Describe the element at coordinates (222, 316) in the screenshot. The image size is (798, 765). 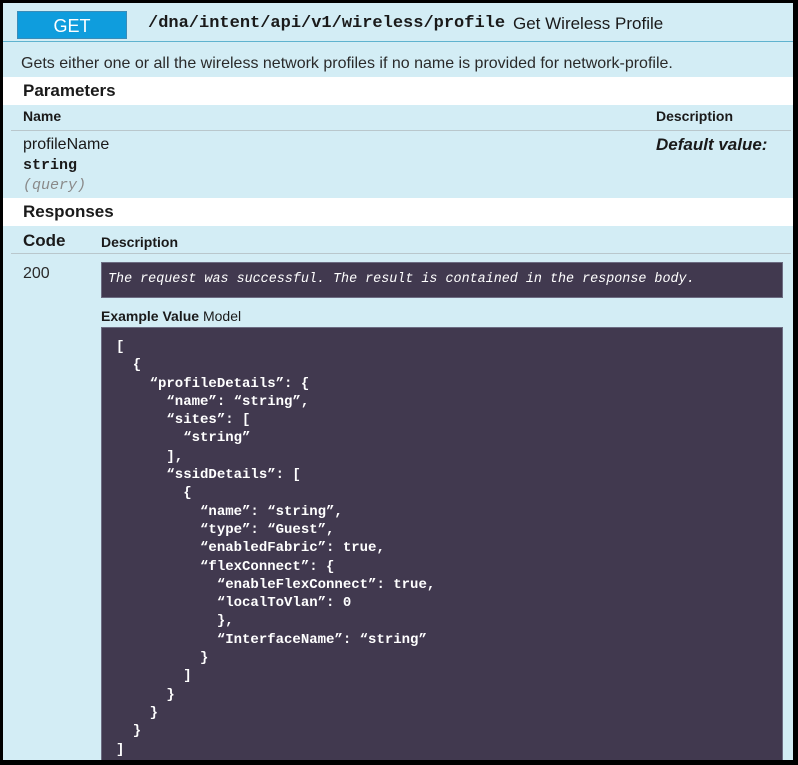
I see `model-tab: Model` at that location.